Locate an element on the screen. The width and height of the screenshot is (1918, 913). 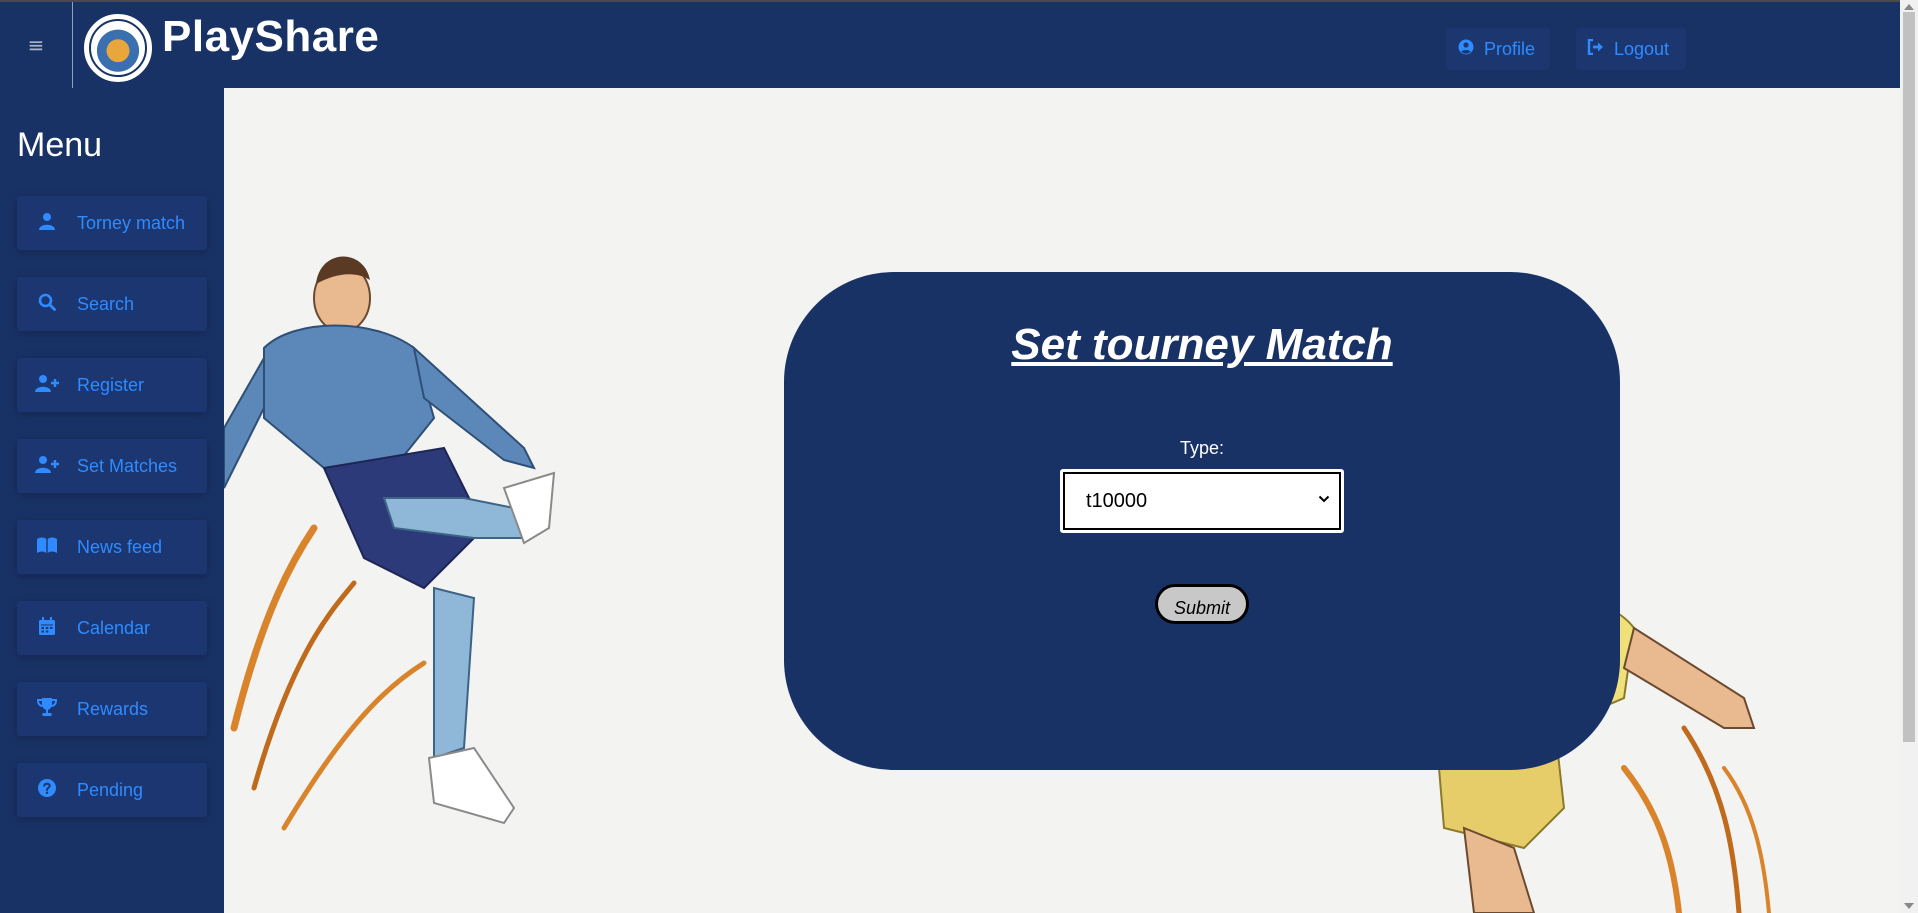
sidebar-item-calendar: Calendar is located at coordinates (112, 628).